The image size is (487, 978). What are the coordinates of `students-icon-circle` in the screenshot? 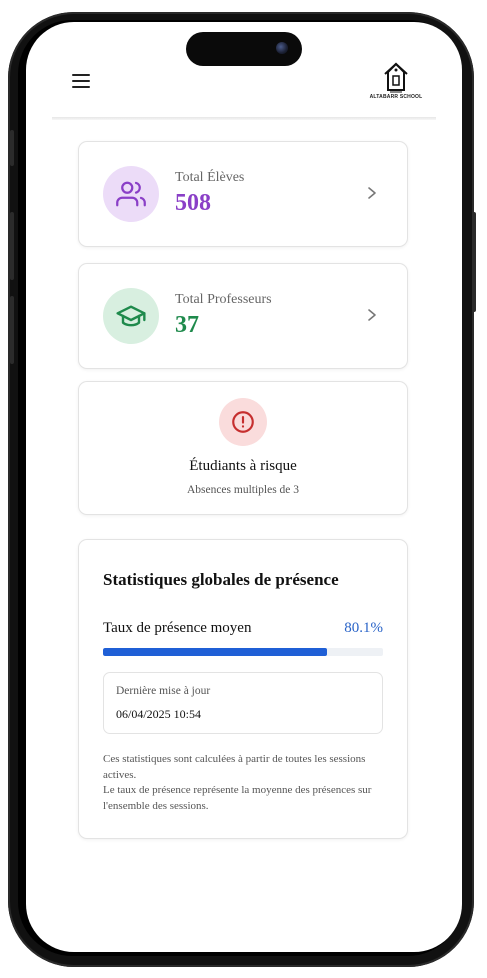 It's located at (131, 194).